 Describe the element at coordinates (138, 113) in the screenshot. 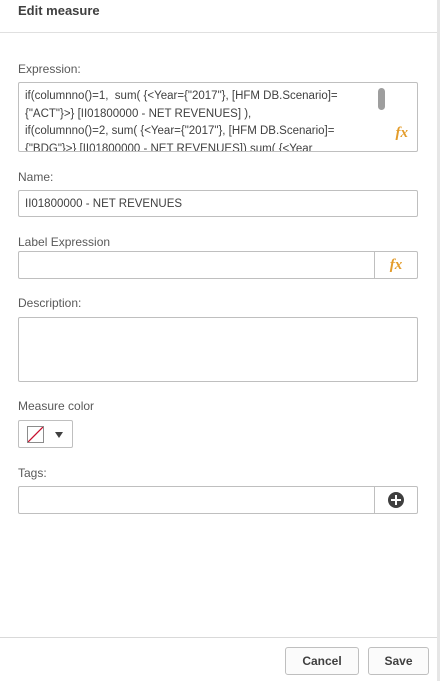

I see `expression-line: {"ACT"}>} [II01800000 - NET REVENUES] ),` at that location.